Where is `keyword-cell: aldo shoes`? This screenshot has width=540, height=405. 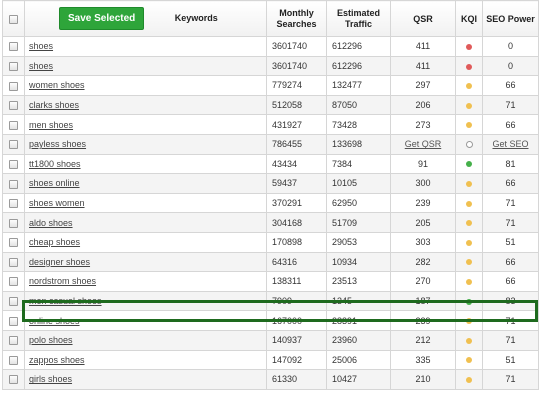
keyword-cell: aldo shoes is located at coordinates (145, 222).